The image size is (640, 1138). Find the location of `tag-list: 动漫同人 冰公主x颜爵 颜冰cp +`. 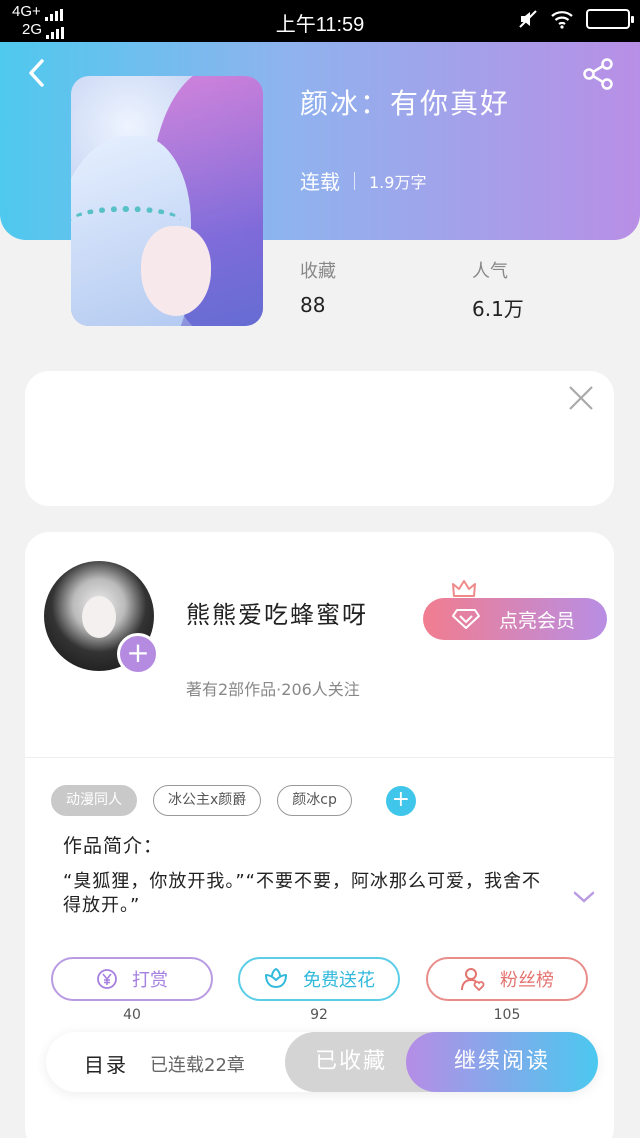

tag-list: 动漫同人 冰公主x颜爵 颜冰cp + is located at coordinates (233, 800).